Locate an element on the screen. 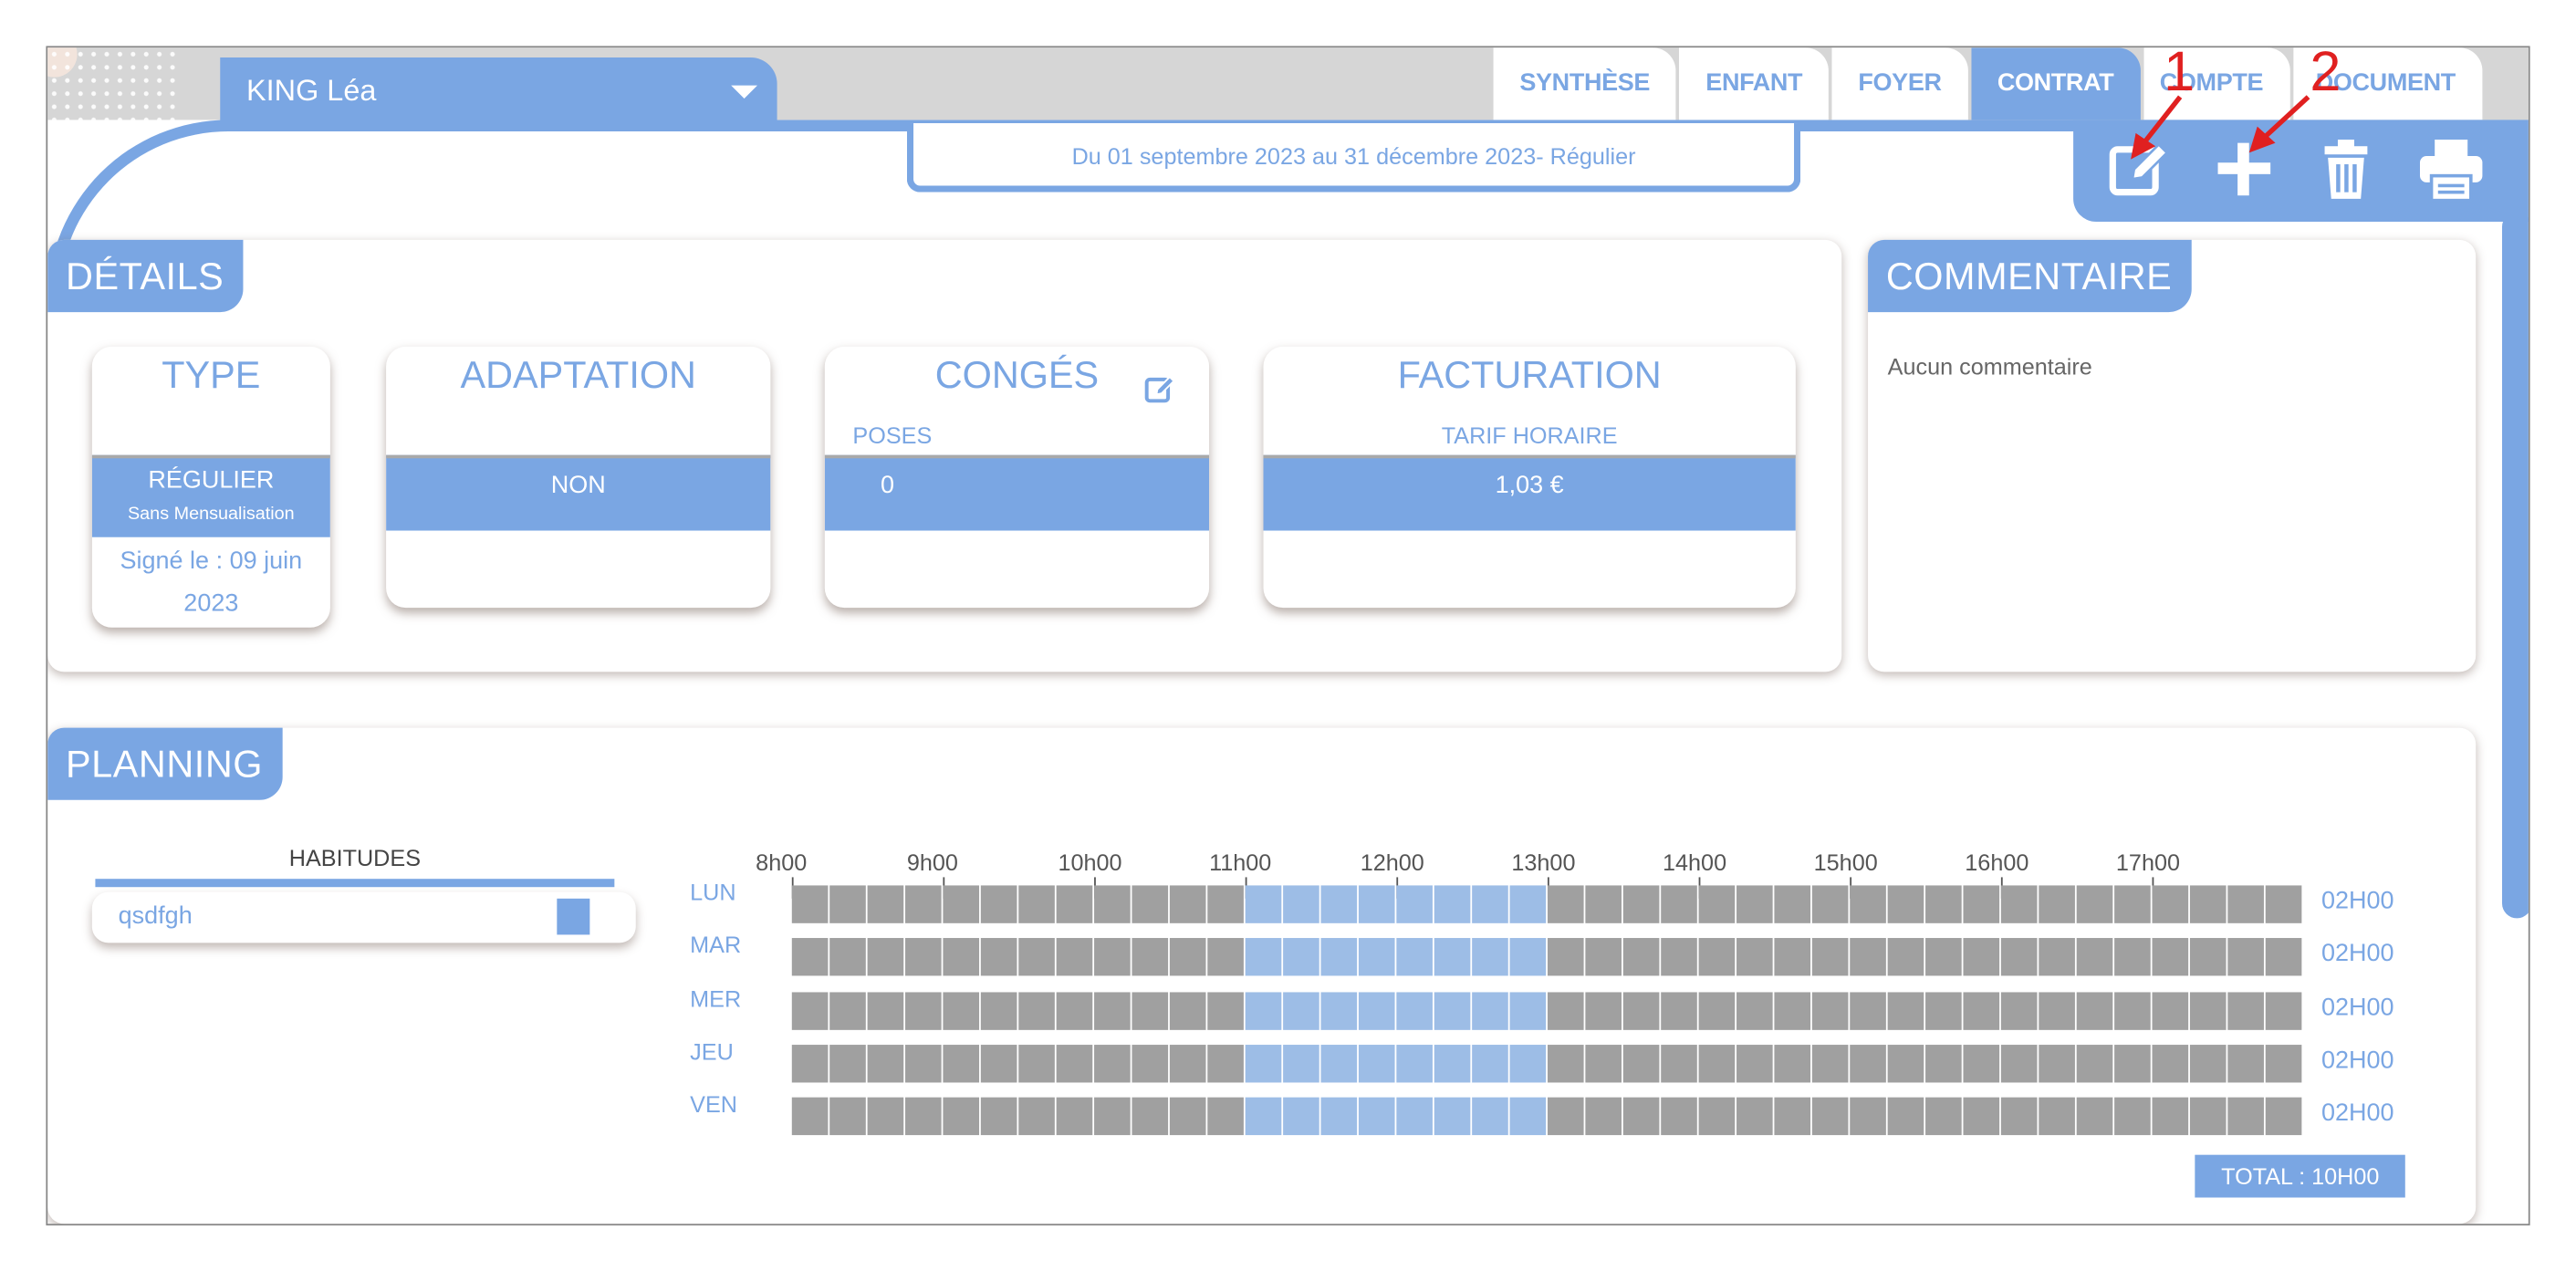 This screenshot has width=2576, height=1271. habit-item: qsdfgh is located at coordinates (363, 917).